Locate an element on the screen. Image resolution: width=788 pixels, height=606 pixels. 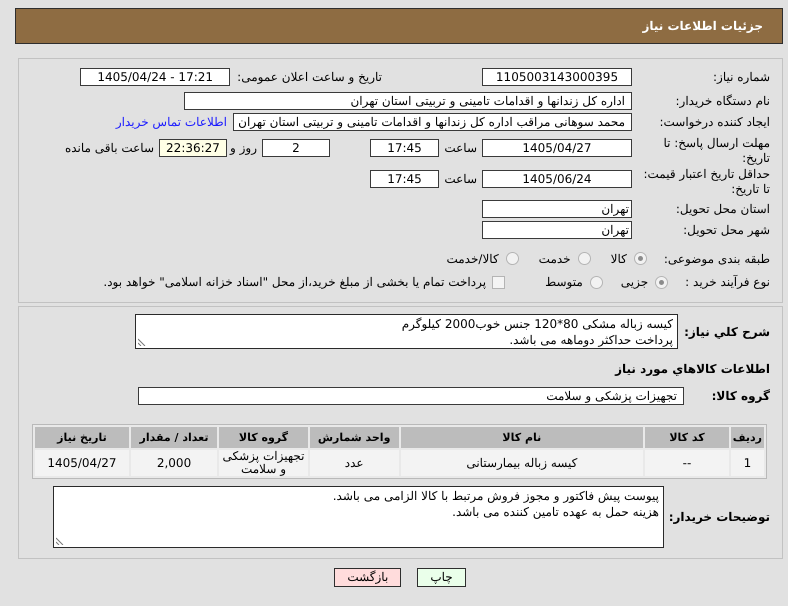
column-header: نام کالا is located at coordinates (522, 437).